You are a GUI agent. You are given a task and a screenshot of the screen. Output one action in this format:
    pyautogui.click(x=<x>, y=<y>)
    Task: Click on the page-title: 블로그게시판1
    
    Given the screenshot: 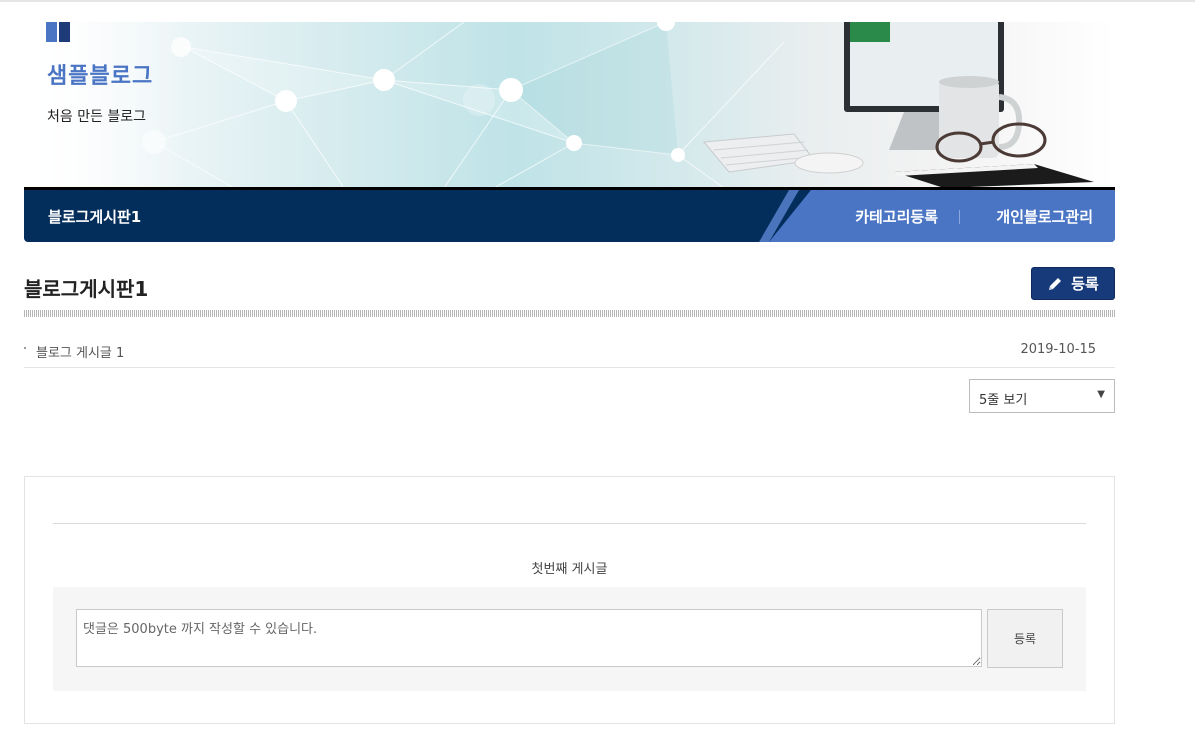 What is the action you would take?
    pyautogui.click(x=86, y=289)
    